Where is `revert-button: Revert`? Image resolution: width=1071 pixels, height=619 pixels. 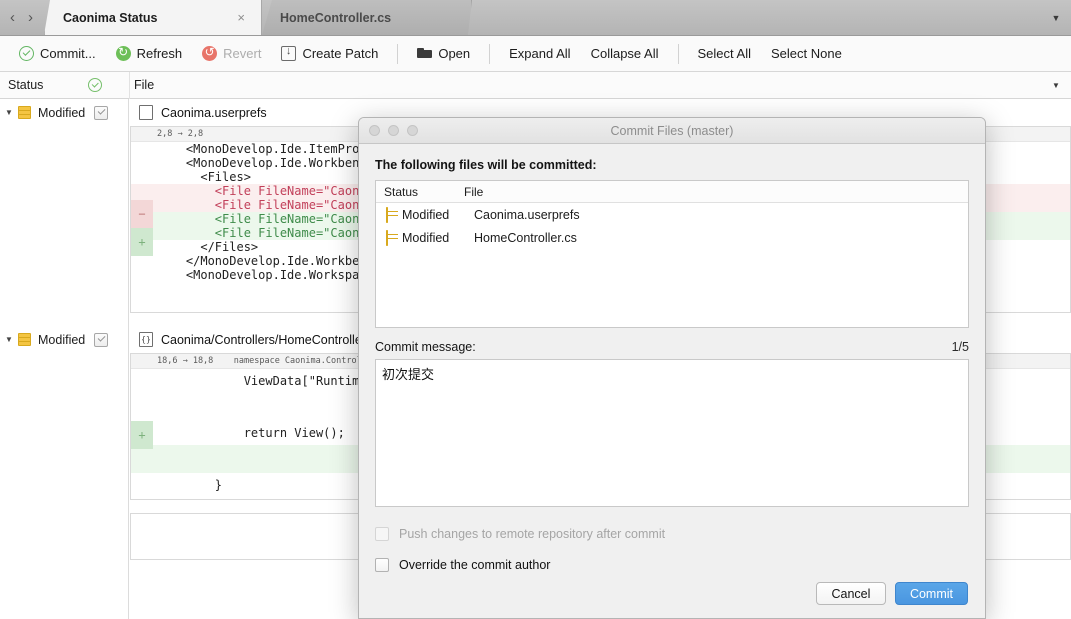 revert-button: Revert is located at coordinates (231, 54).